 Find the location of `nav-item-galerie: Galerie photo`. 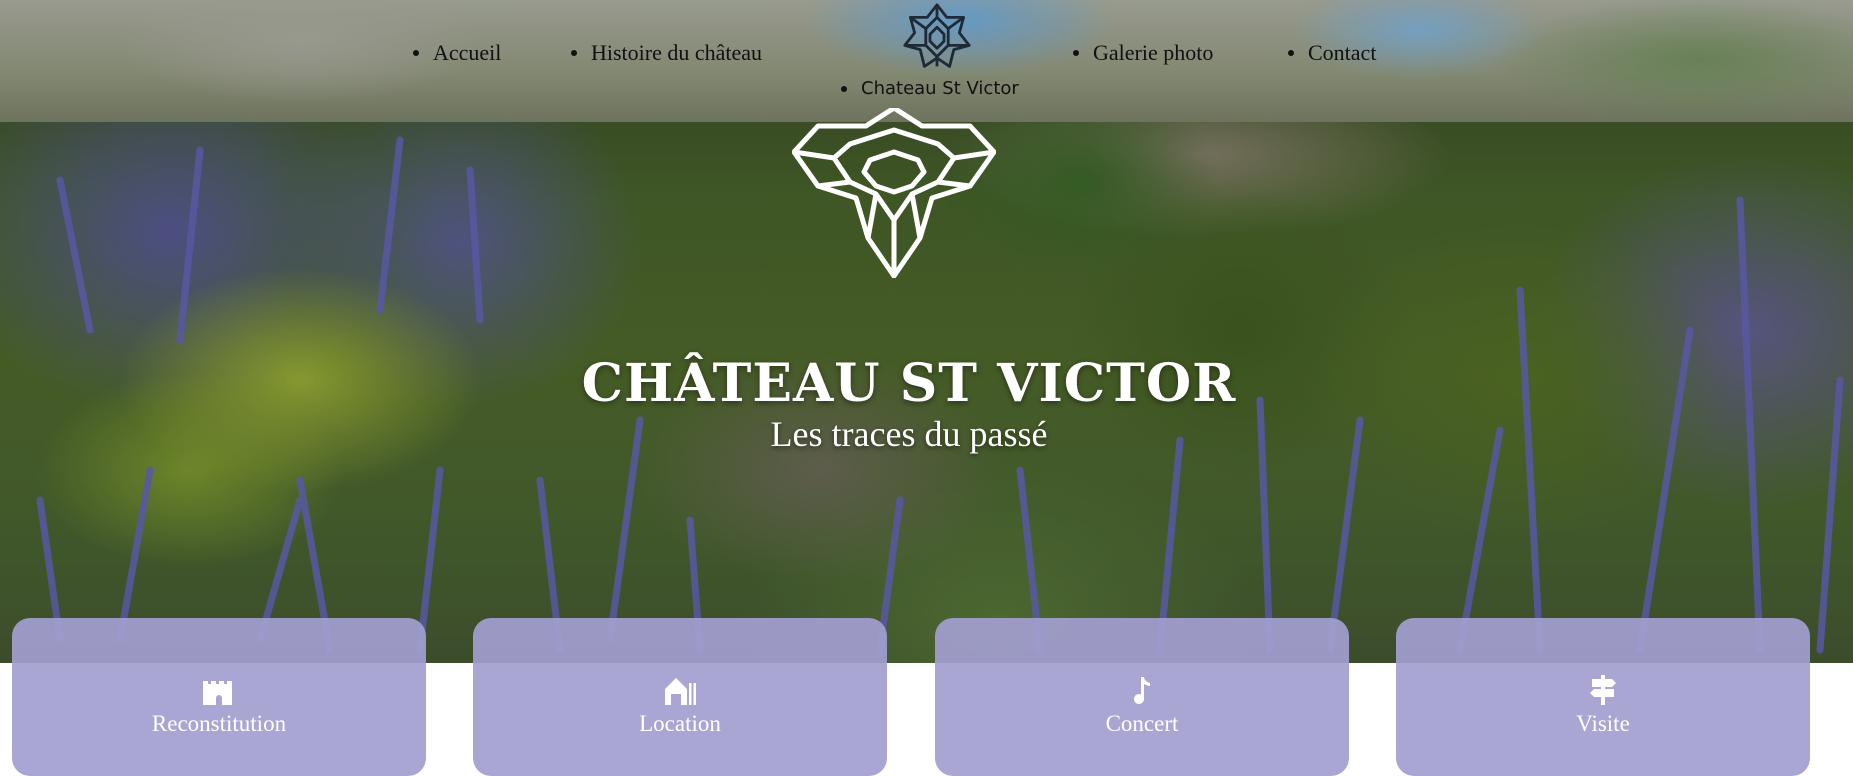

nav-item-galerie: Galerie photo is located at coordinates (1143, 53).